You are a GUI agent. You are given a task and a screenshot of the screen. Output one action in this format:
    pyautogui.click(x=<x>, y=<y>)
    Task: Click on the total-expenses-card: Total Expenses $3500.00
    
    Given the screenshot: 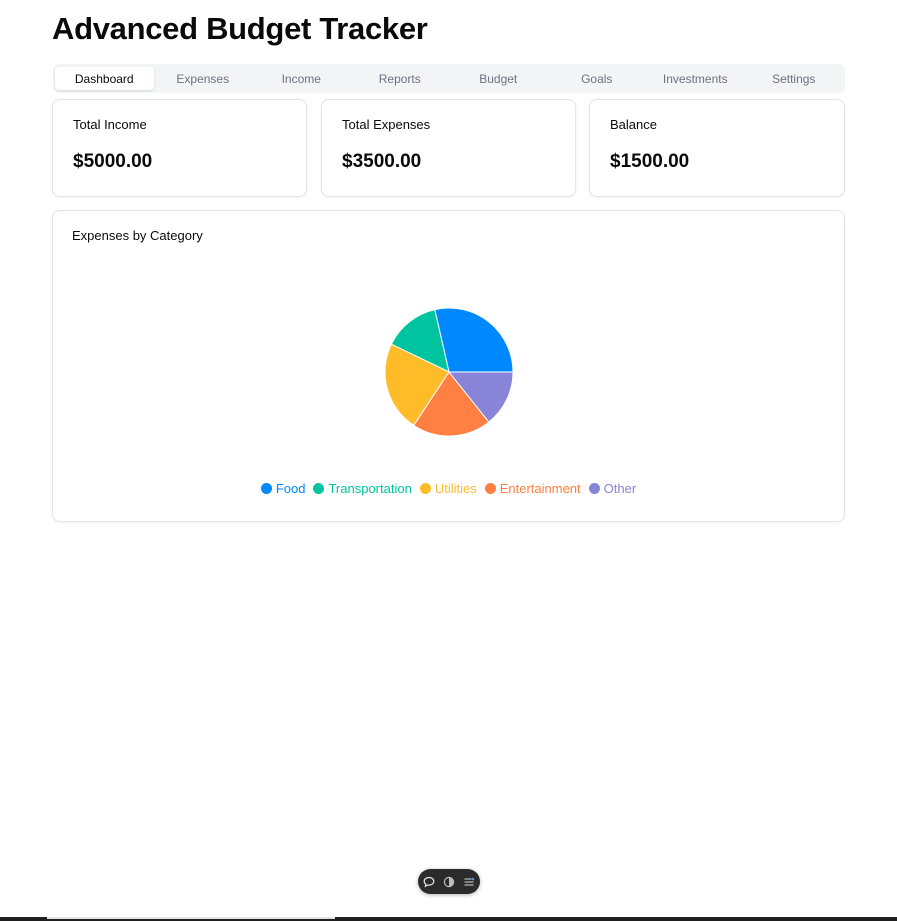 What is the action you would take?
    pyautogui.click(x=448, y=148)
    